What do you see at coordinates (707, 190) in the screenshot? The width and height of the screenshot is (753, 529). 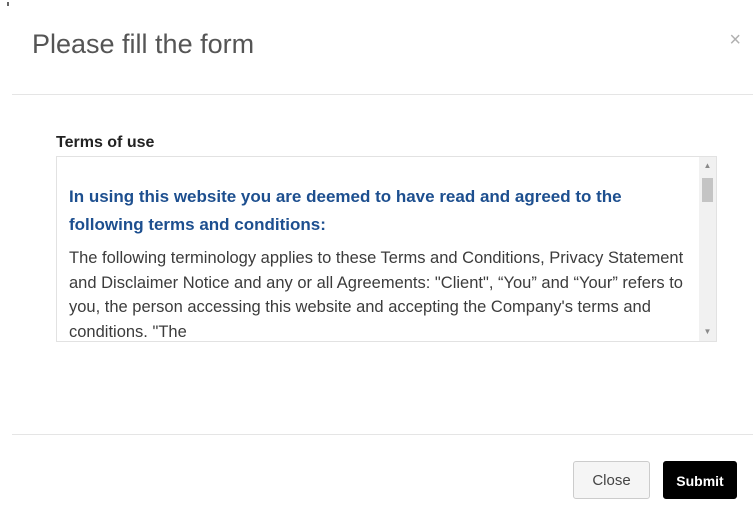 I see `scroll-thumb` at bounding box center [707, 190].